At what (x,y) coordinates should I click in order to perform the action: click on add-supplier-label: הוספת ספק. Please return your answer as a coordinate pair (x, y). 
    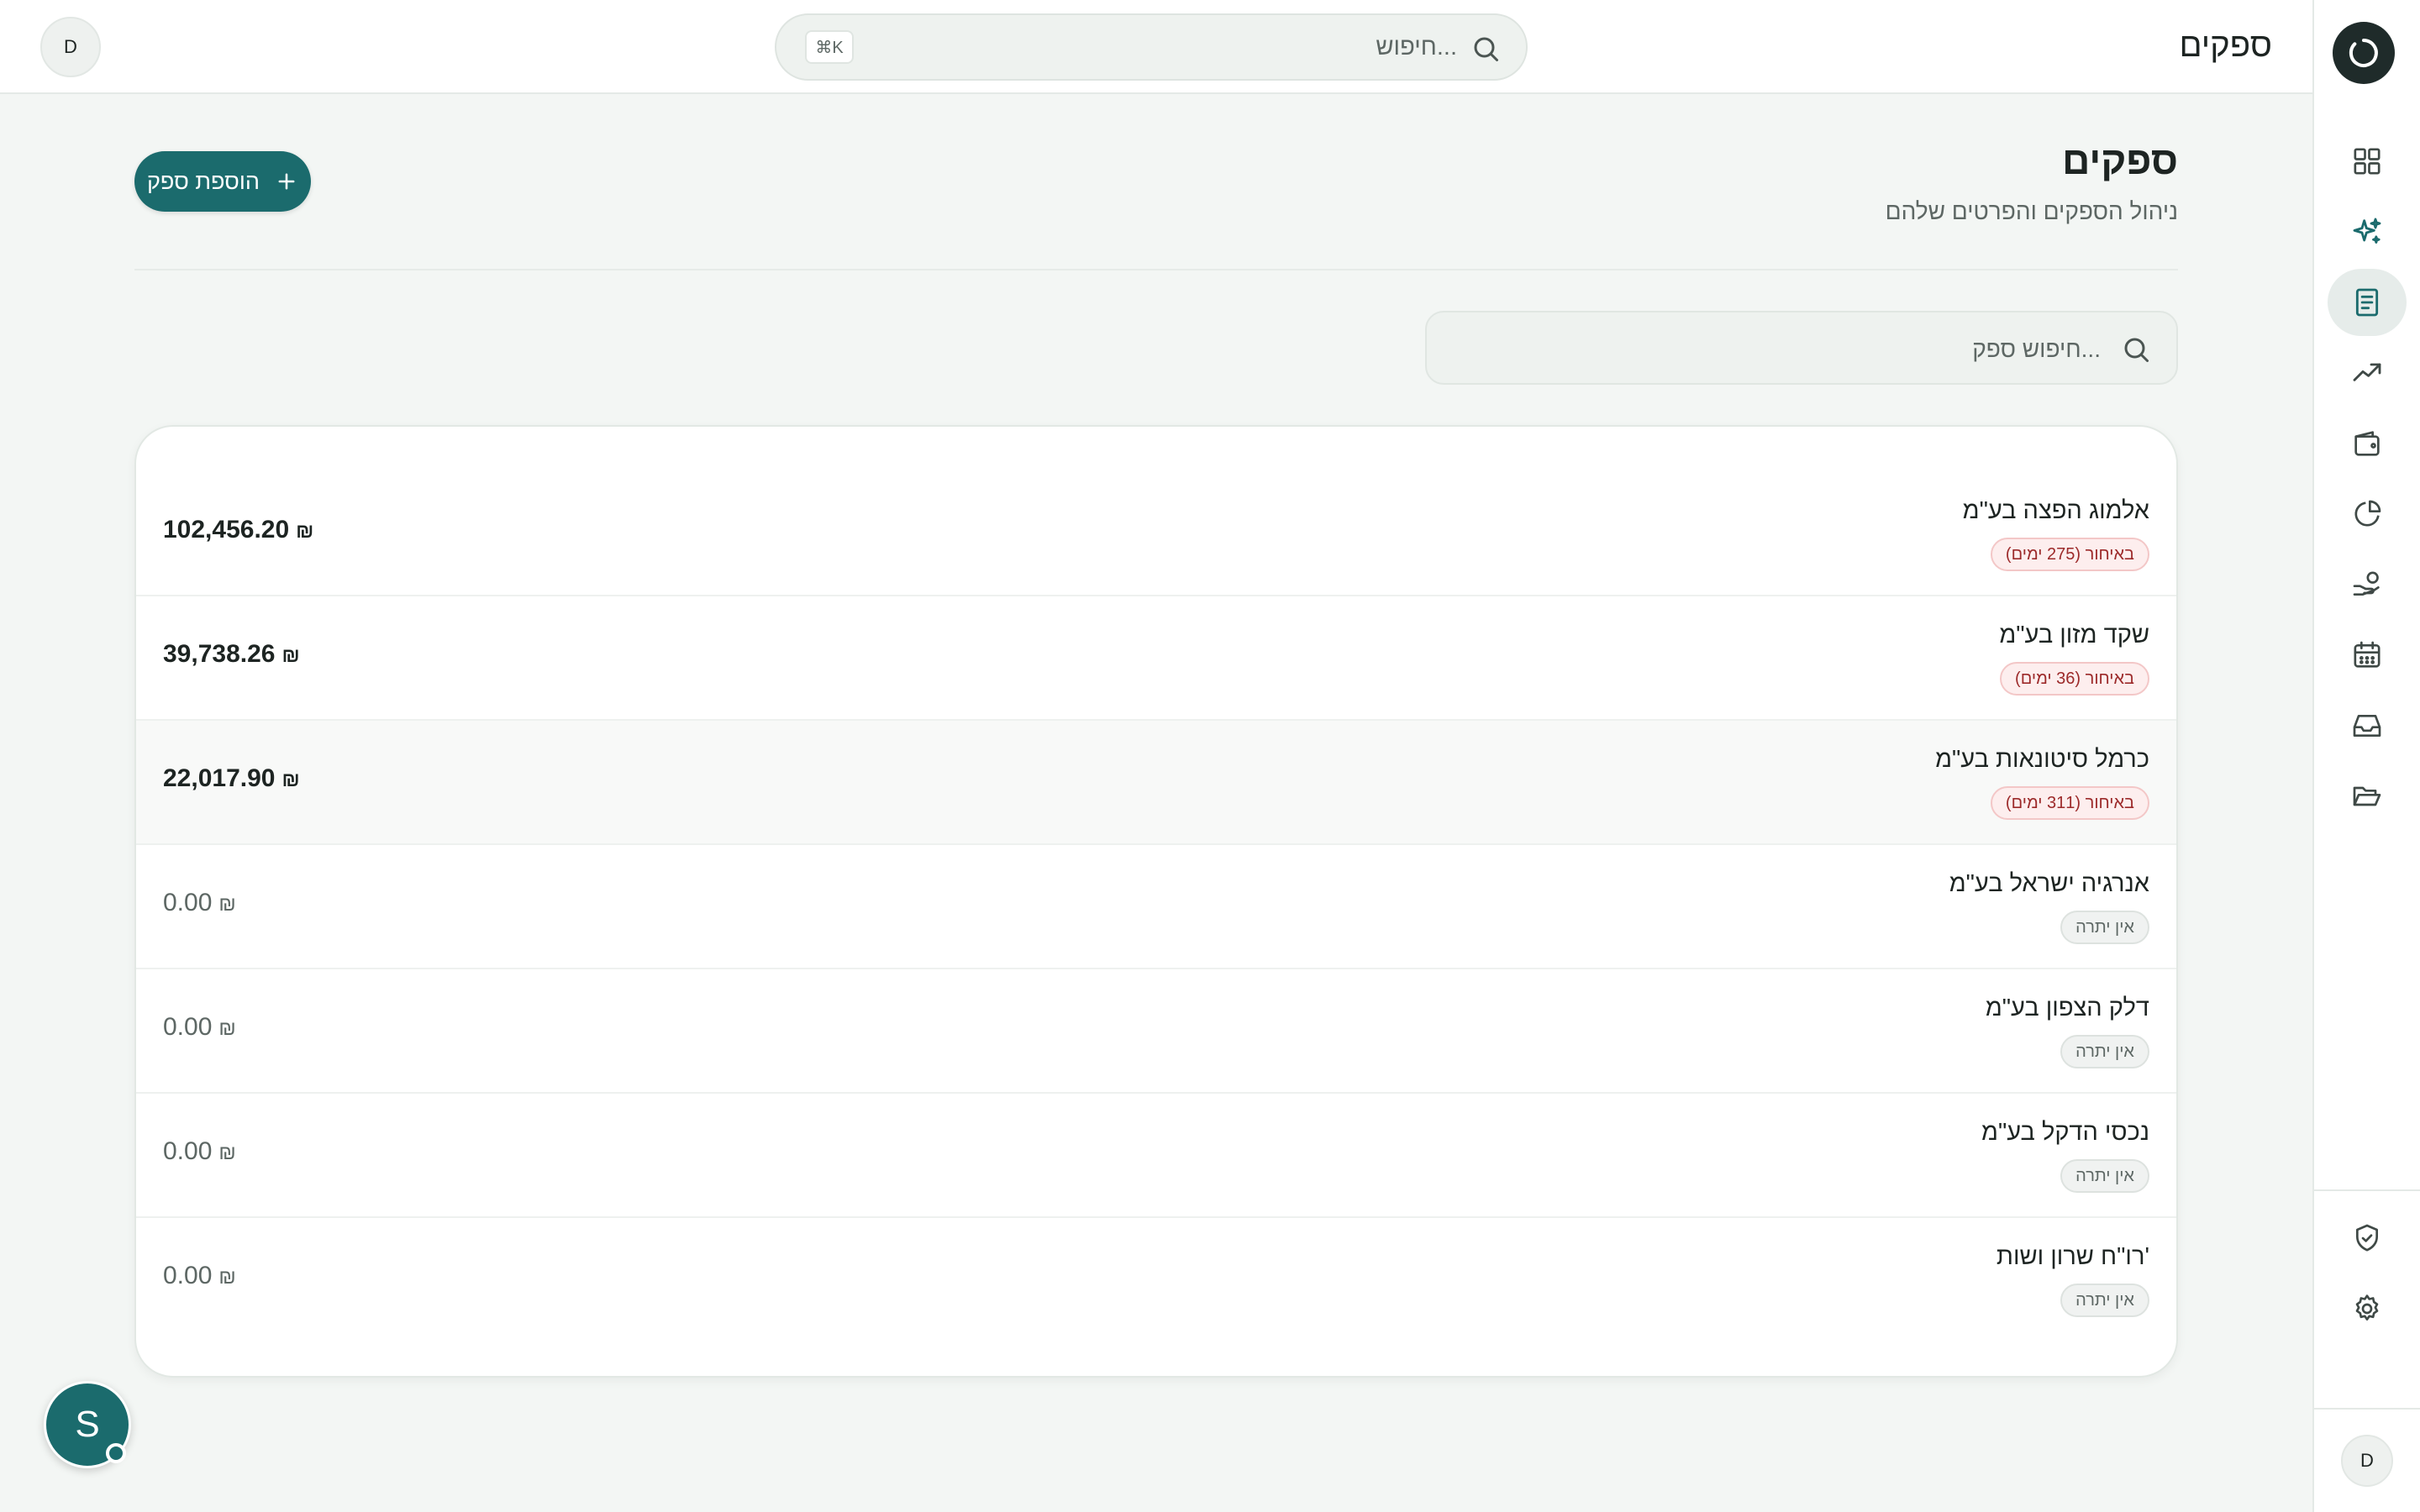
    Looking at the image, I should click on (203, 181).